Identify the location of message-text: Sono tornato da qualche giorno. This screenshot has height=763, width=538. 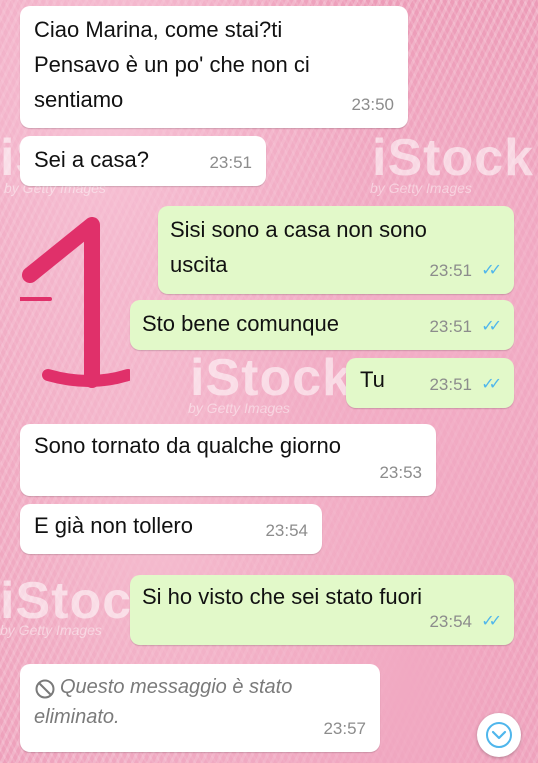
(188, 445).